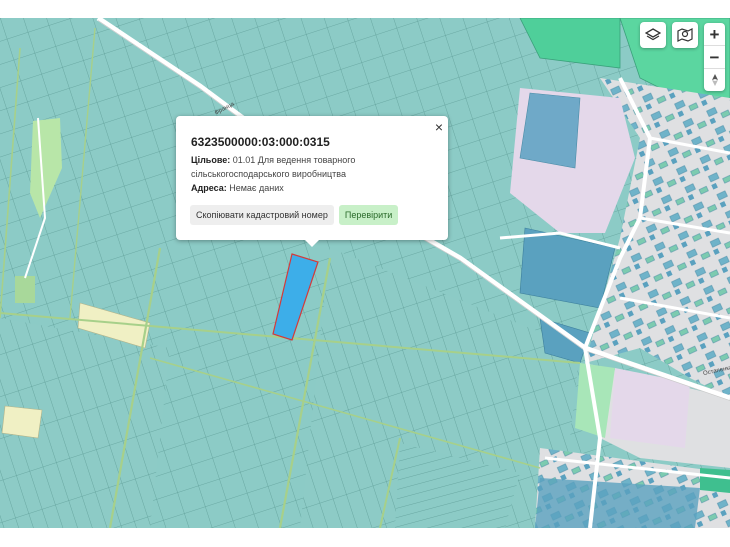 The width and height of the screenshot is (730, 547). Describe the element at coordinates (312, 188) in the screenshot. I see `address-row: Адреса: Немає даних` at that location.